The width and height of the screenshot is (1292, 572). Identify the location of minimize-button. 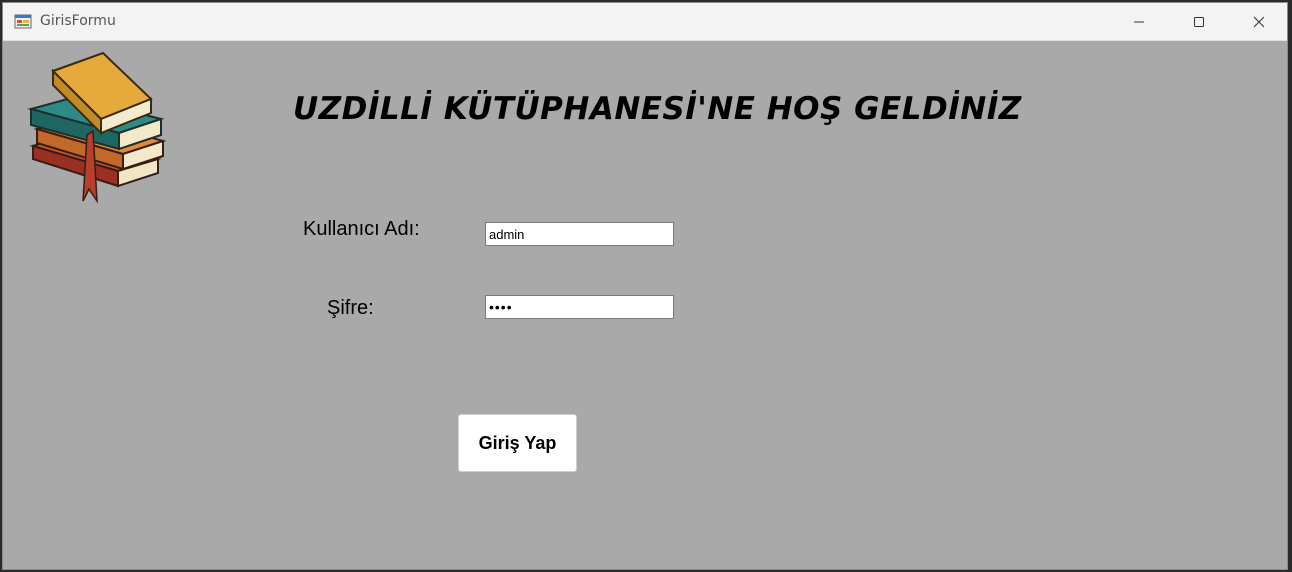
(1139, 21).